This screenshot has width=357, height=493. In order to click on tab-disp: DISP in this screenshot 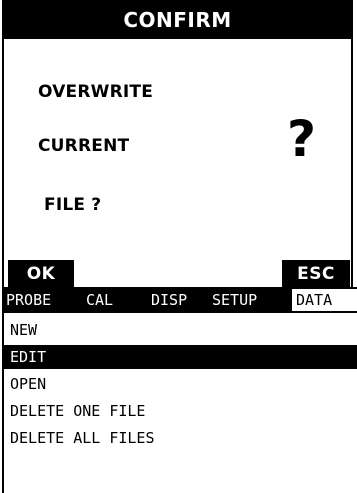, I will do `click(169, 300)`.